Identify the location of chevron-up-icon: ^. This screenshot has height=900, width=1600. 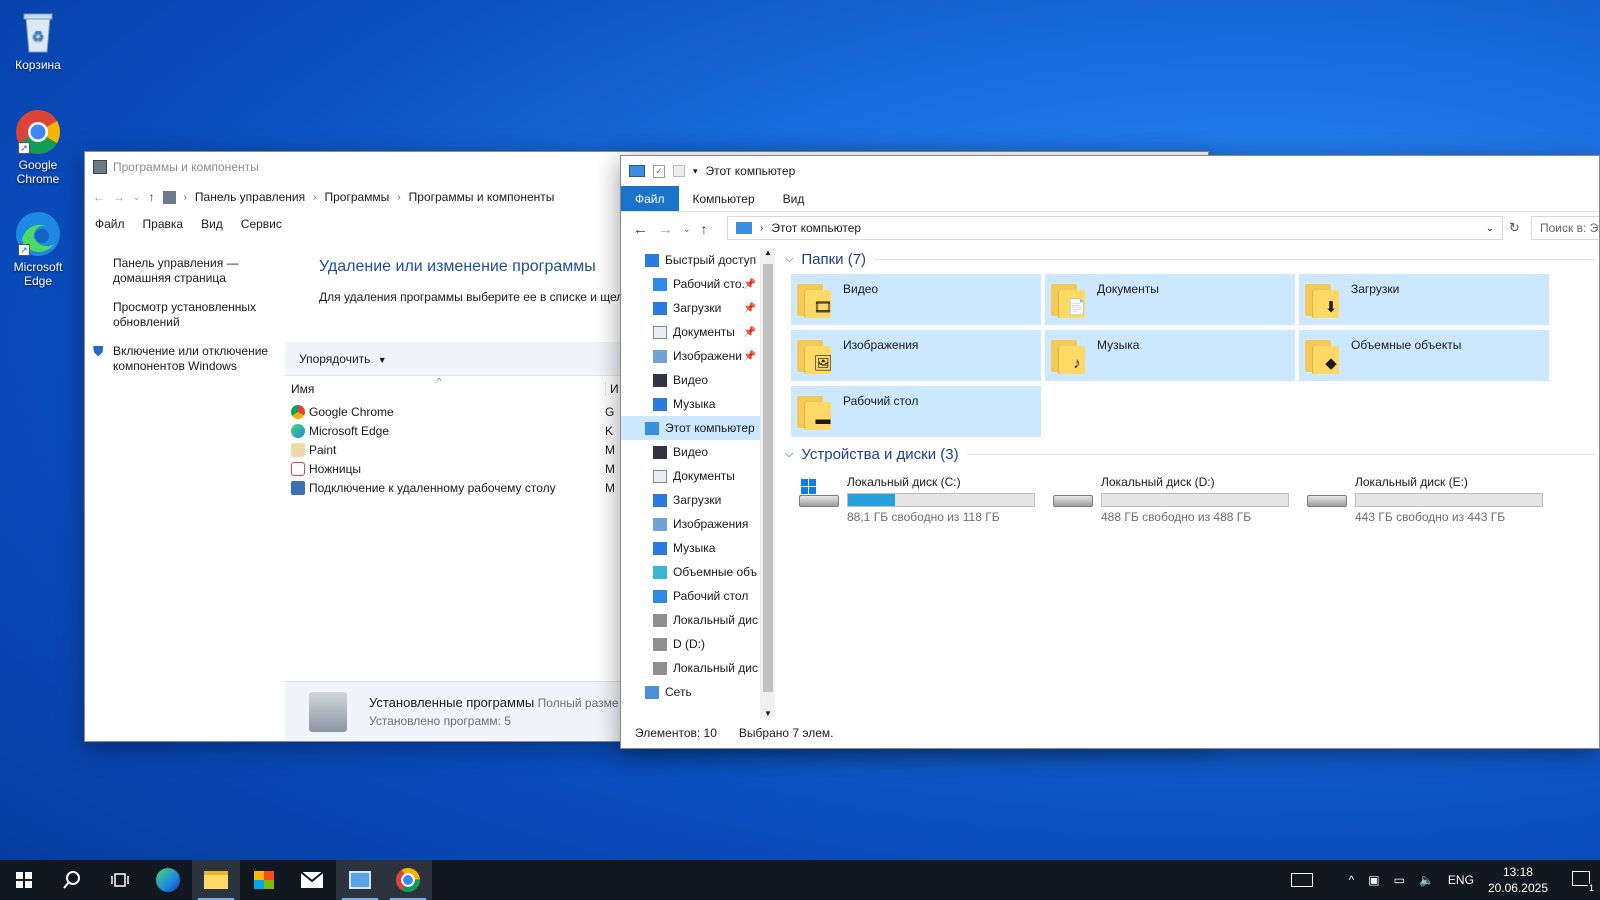
(1352, 880).